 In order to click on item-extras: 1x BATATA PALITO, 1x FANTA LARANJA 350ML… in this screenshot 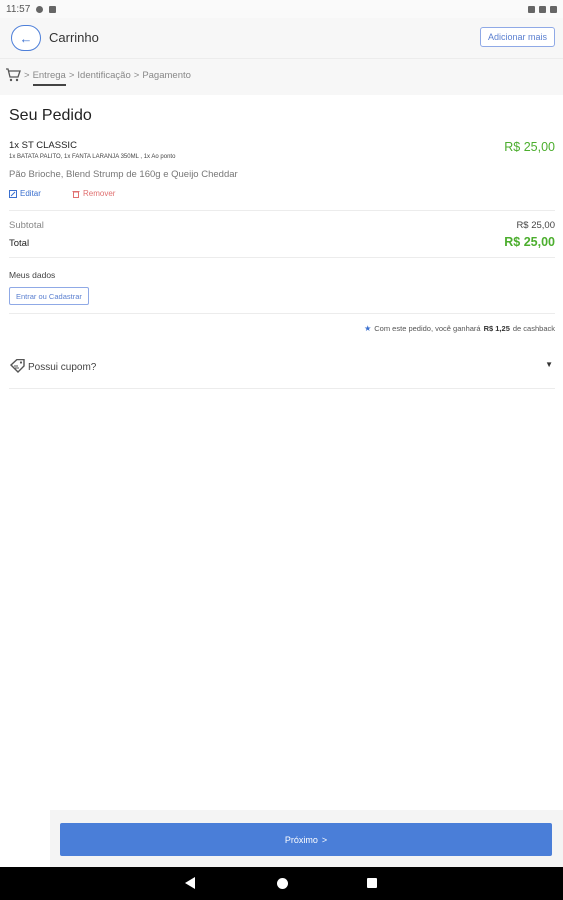, I will do `click(92, 157)`.